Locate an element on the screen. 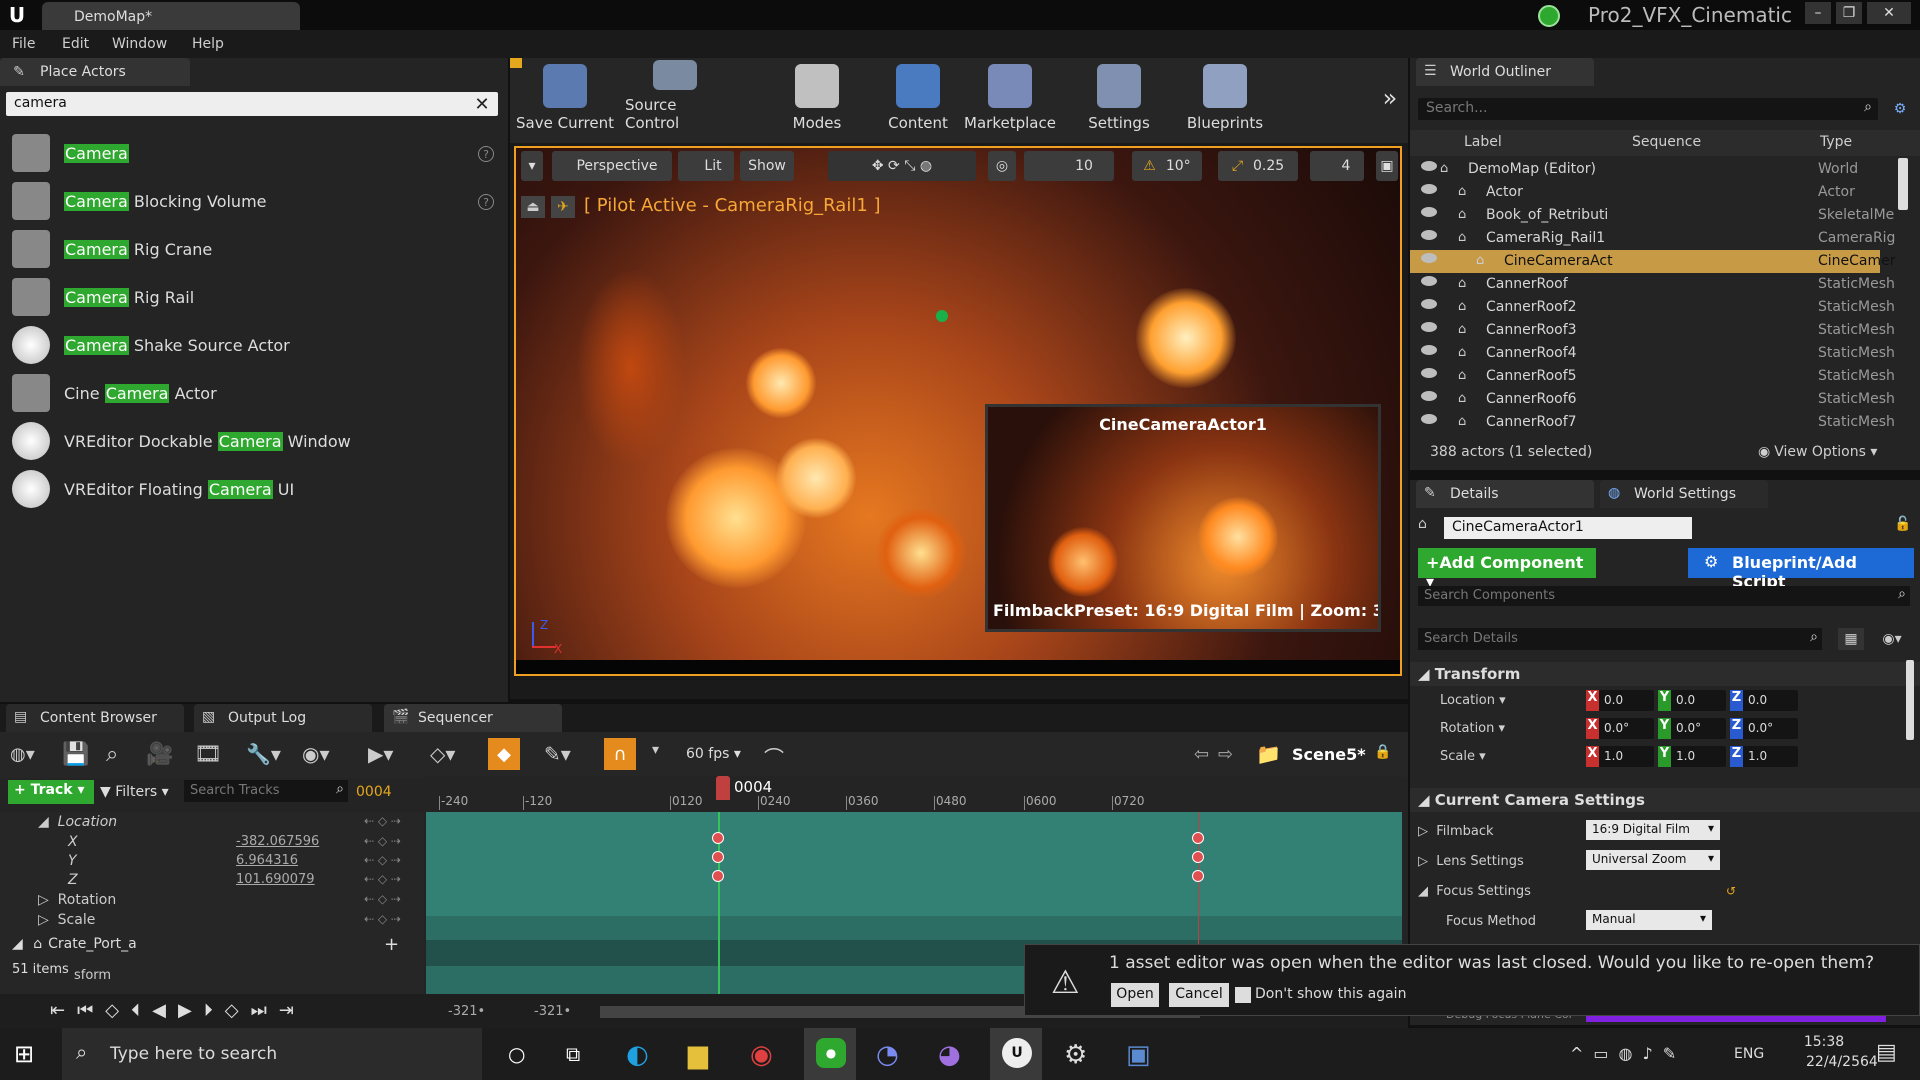  range-end: -321• is located at coordinates (552, 1011).